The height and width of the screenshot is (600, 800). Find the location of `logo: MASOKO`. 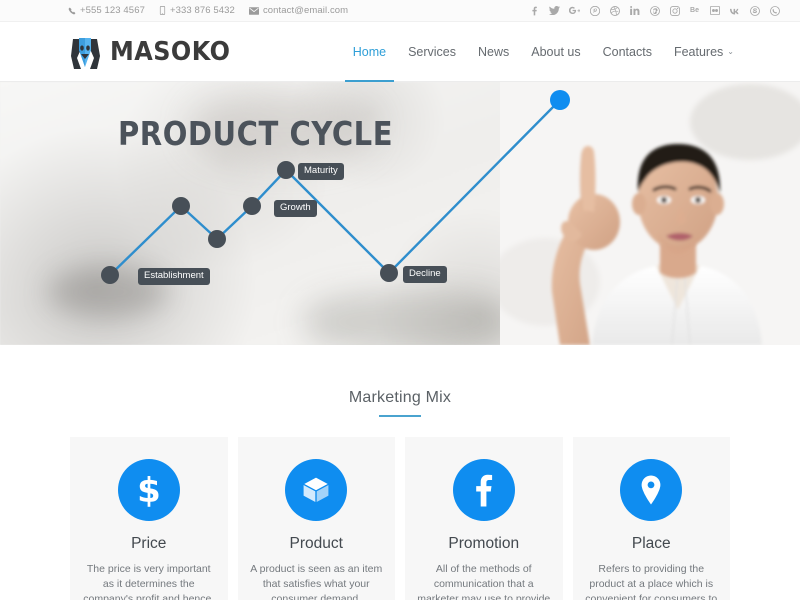

logo: MASOKO is located at coordinates (154, 52).